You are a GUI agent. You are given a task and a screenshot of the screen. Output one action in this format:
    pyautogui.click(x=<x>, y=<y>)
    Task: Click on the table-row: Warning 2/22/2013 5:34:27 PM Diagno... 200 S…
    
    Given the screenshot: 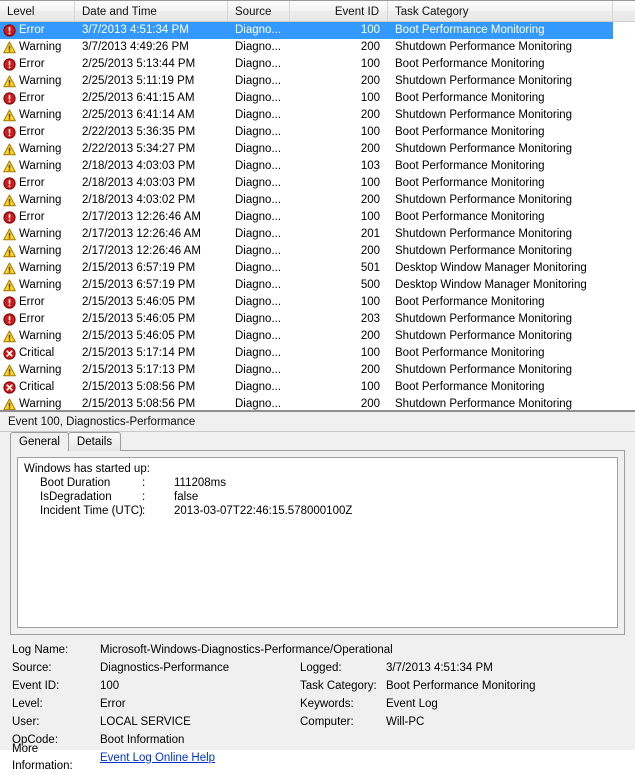 What is the action you would take?
    pyautogui.click(x=317, y=149)
    